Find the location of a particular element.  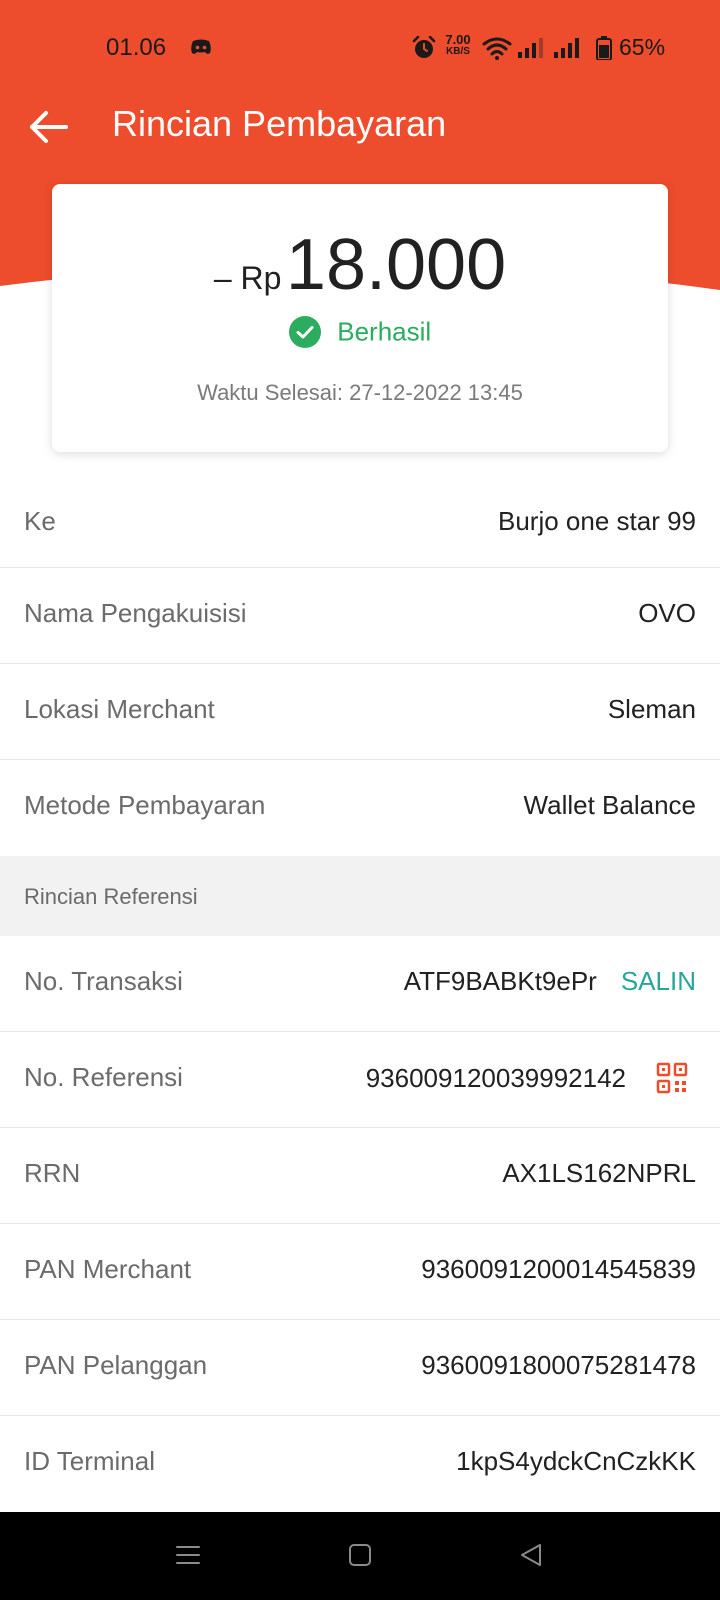

row-label: Ke is located at coordinates (40, 521).